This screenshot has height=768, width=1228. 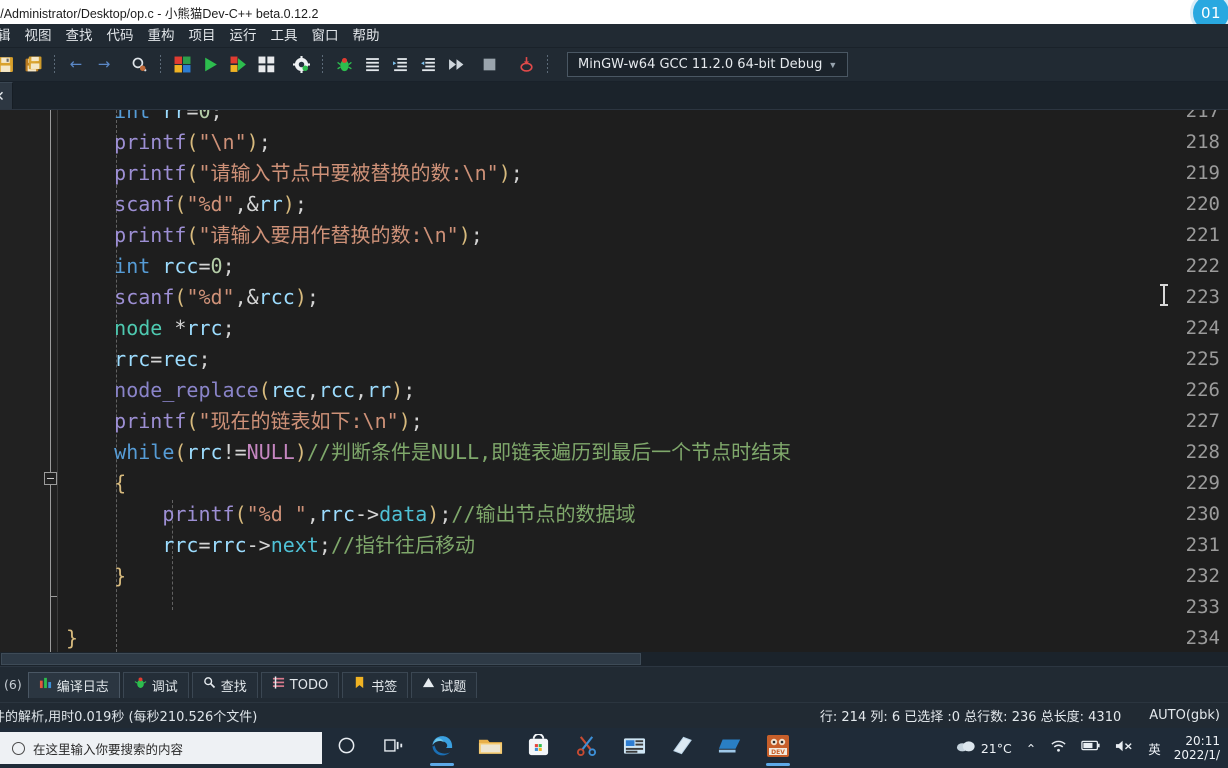 I want to click on panel-tab-debug: 调试, so click(x=155, y=684).